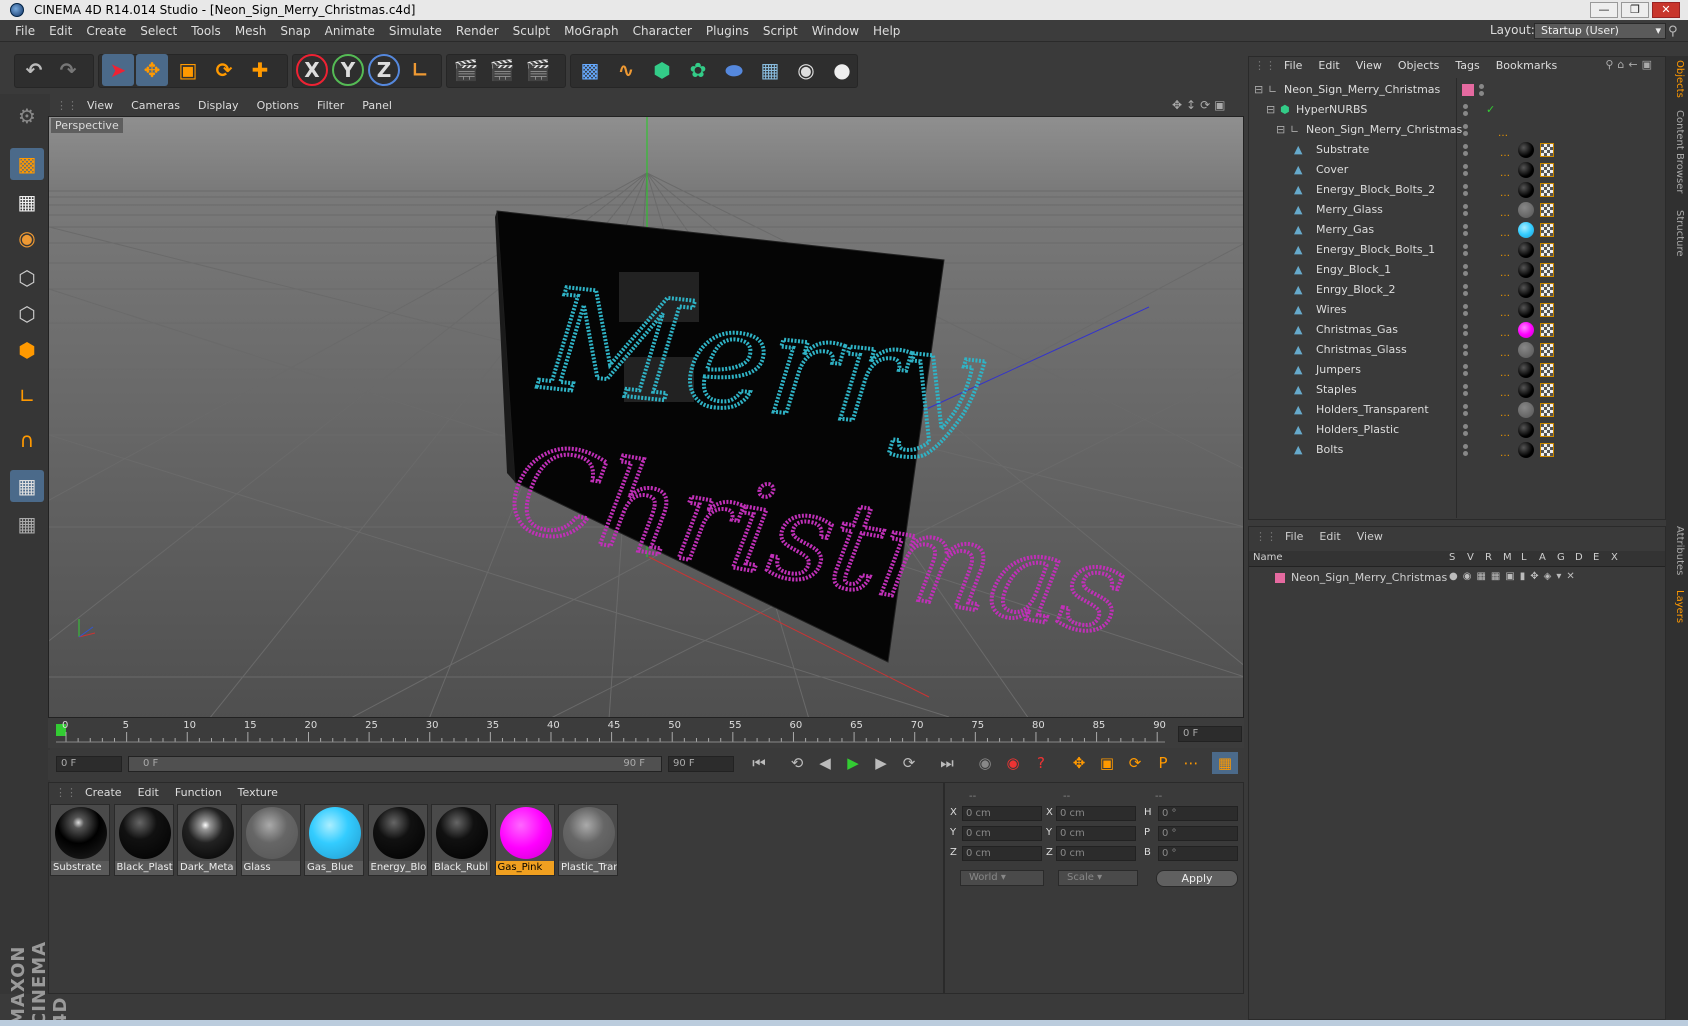  Describe the element at coordinates (103, 793) in the screenshot. I see `material-menu-create: Create` at that location.